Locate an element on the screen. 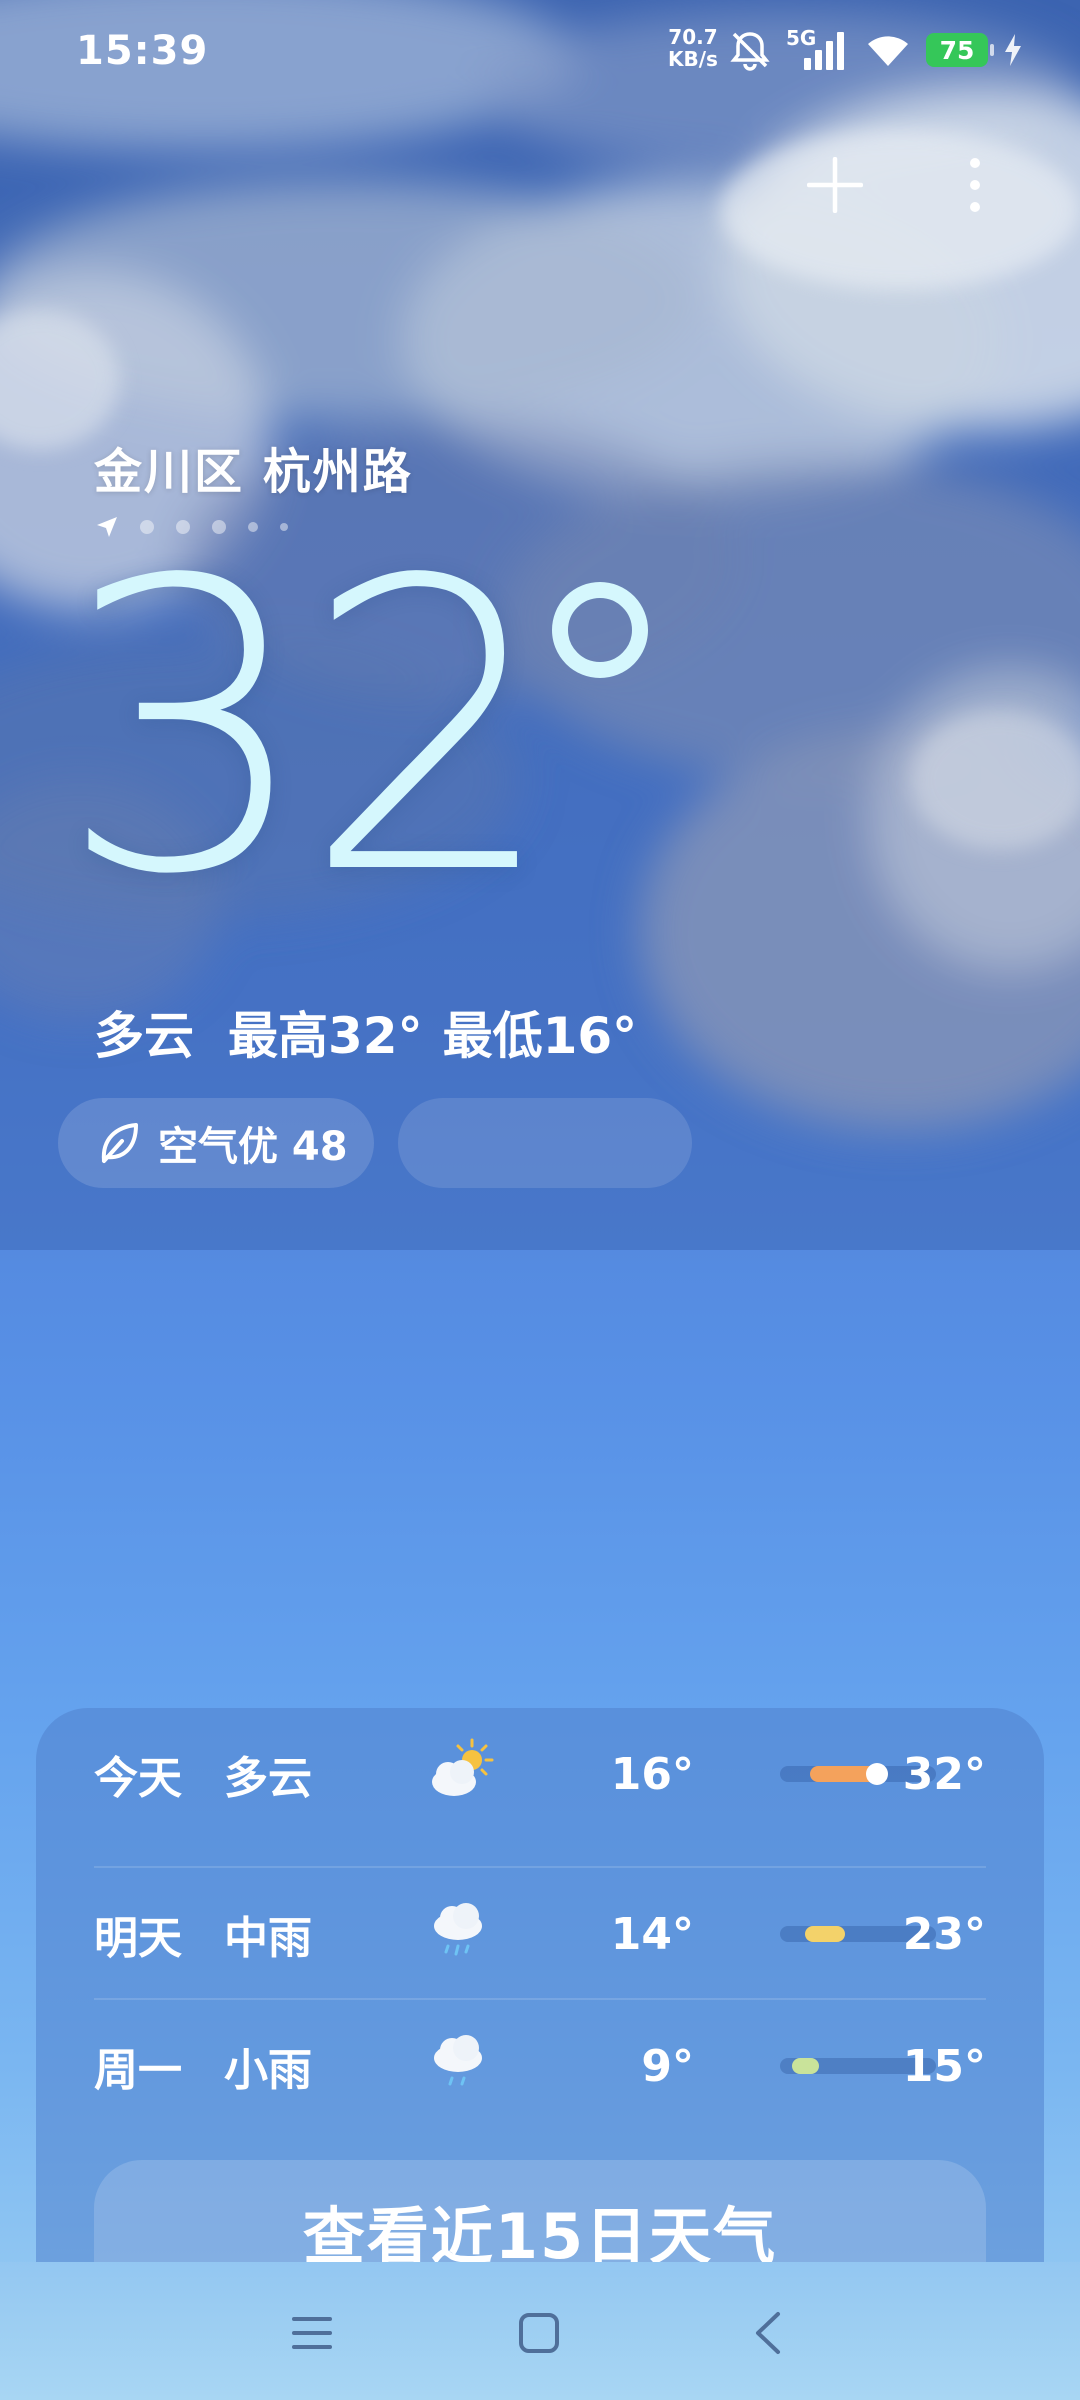  menu-button is located at coordinates (312, 2333).